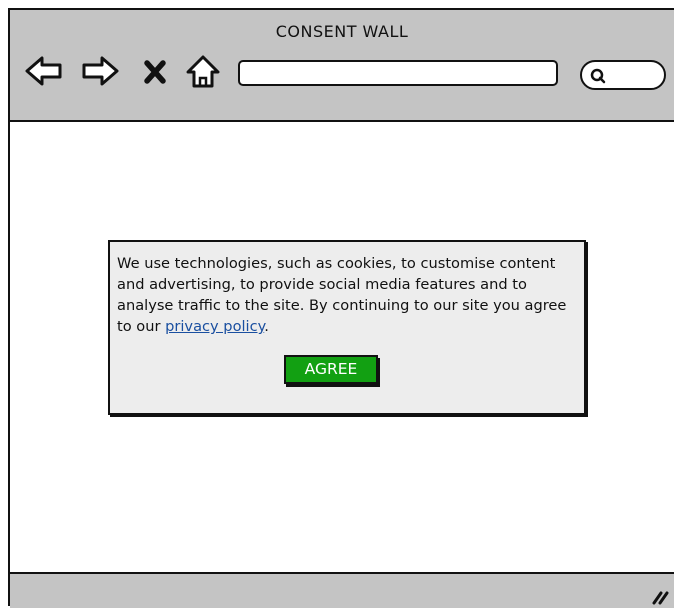 The width and height of the screenshot is (674, 608). What do you see at coordinates (598, 76) in the screenshot?
I see `search-icon` at bounding box center [598, 76].